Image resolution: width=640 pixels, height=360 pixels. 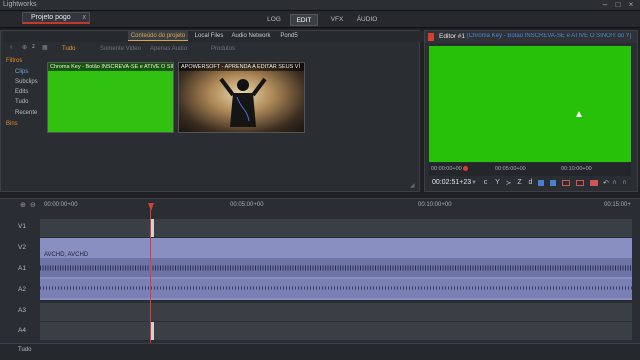 I want to click on viewer-ruler-mid: 00:05:00+00, so click(x=510, y=169).